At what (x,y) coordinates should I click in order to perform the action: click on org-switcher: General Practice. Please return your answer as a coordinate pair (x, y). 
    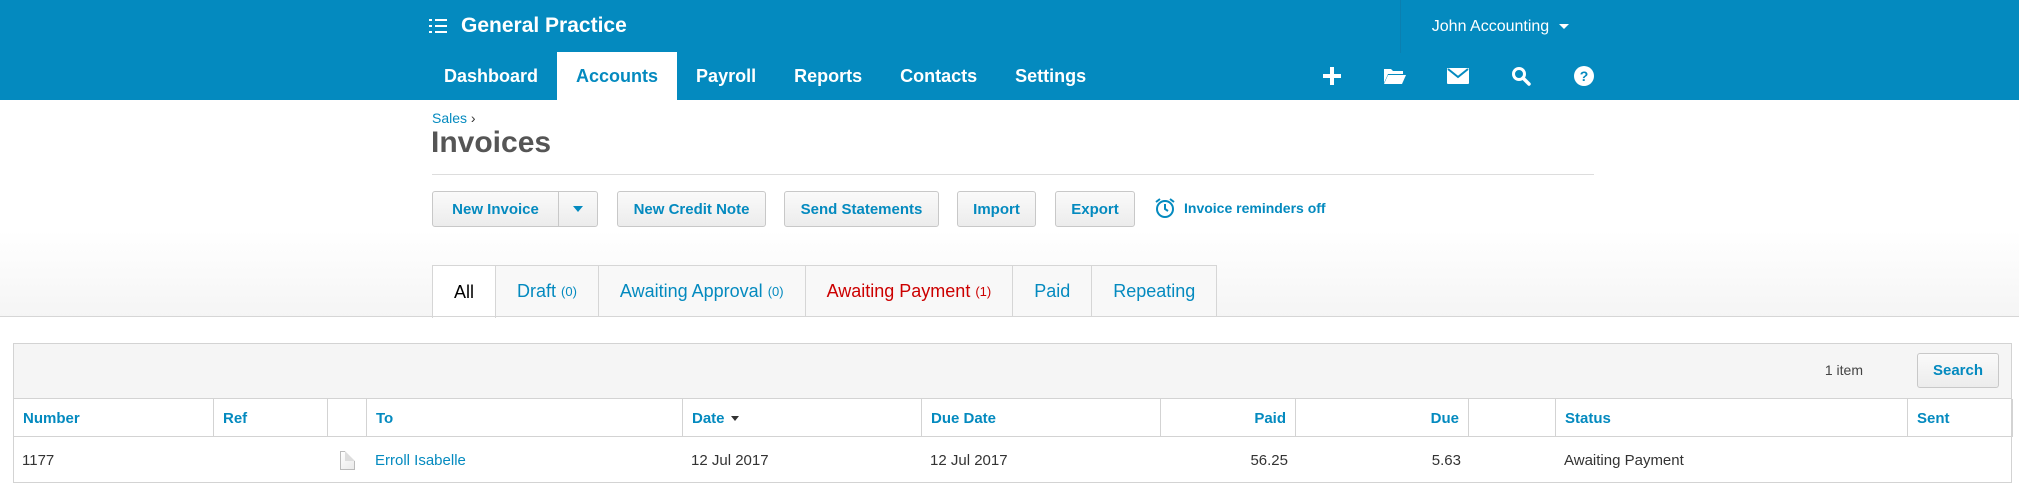
    Looking at the image, I should click on (528, 26).